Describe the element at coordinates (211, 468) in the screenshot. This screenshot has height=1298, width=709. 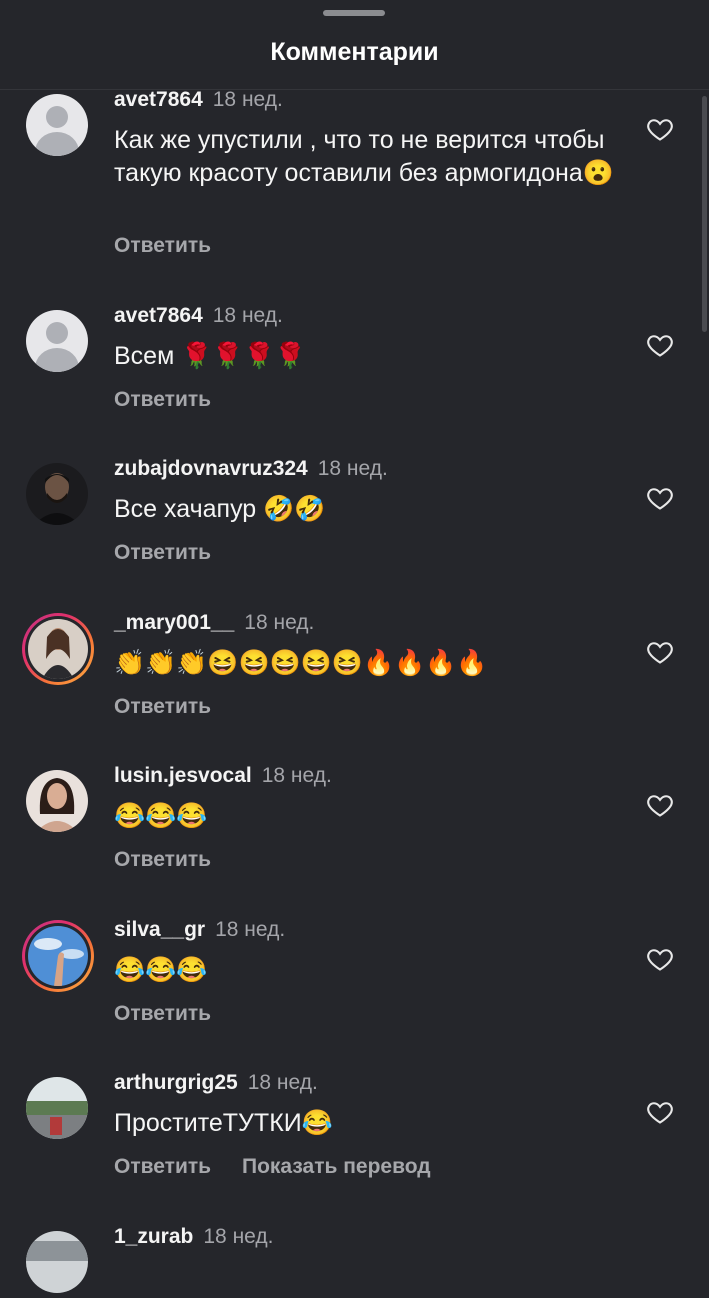
I see `comment-username: zubajdovnavruz324` at that location.